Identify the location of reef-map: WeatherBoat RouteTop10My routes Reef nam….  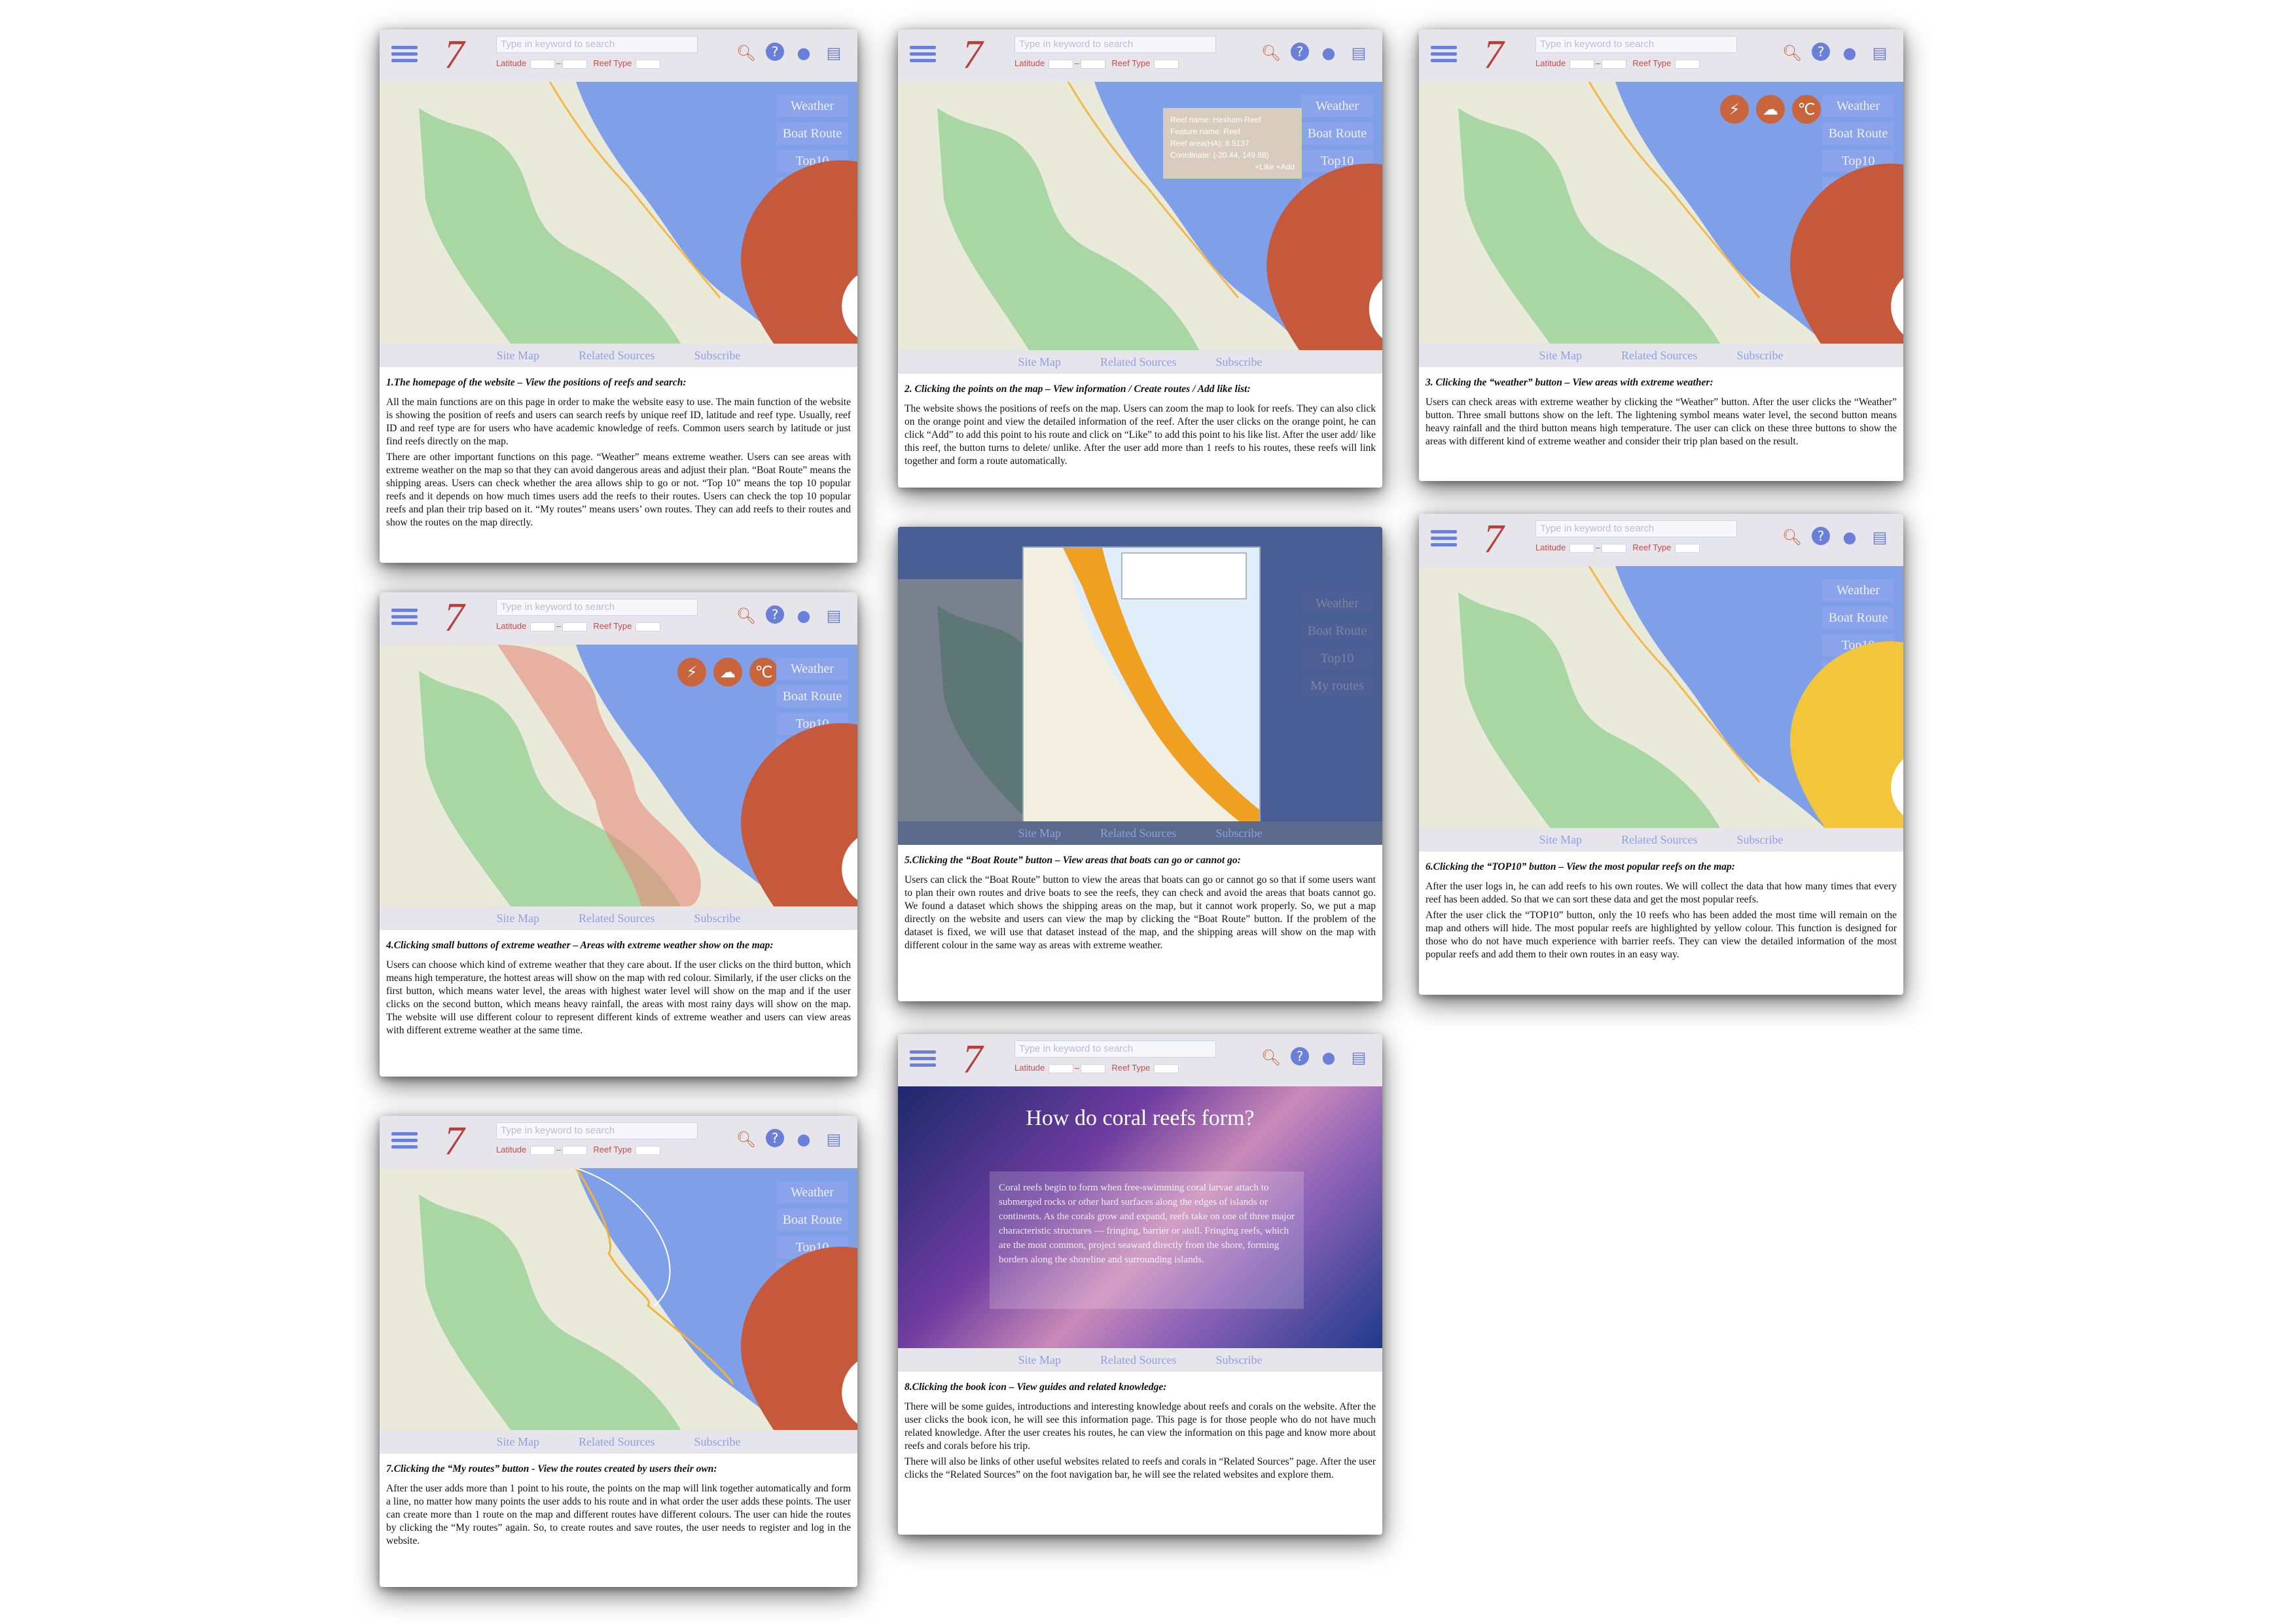
(1140, 216).